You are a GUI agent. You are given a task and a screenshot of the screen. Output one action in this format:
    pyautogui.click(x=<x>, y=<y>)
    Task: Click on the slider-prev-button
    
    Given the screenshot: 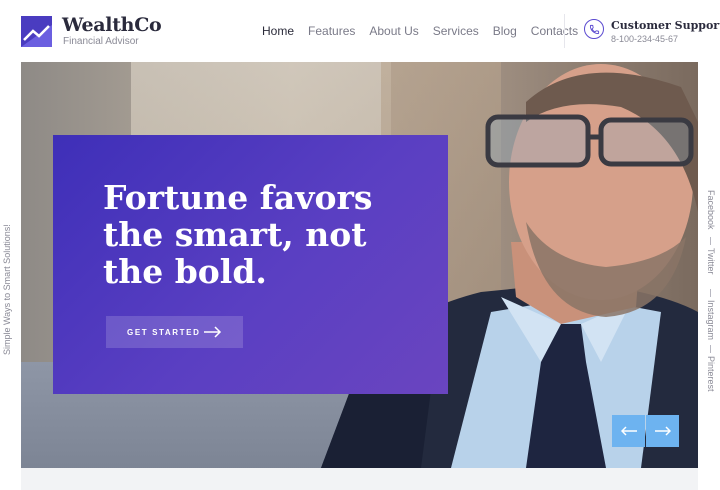 What is the action you would take?
    pyautogui.click(x=628, y=431)
    